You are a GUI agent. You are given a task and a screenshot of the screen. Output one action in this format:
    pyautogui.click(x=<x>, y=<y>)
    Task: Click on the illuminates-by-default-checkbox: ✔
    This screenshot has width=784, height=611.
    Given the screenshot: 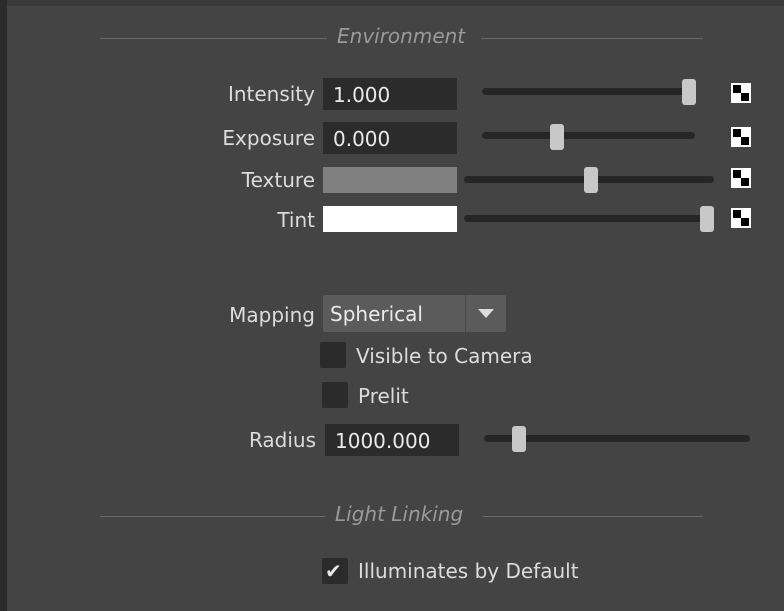 What is the action you would take?
    pyautogui.click(x=335, y=571)
    